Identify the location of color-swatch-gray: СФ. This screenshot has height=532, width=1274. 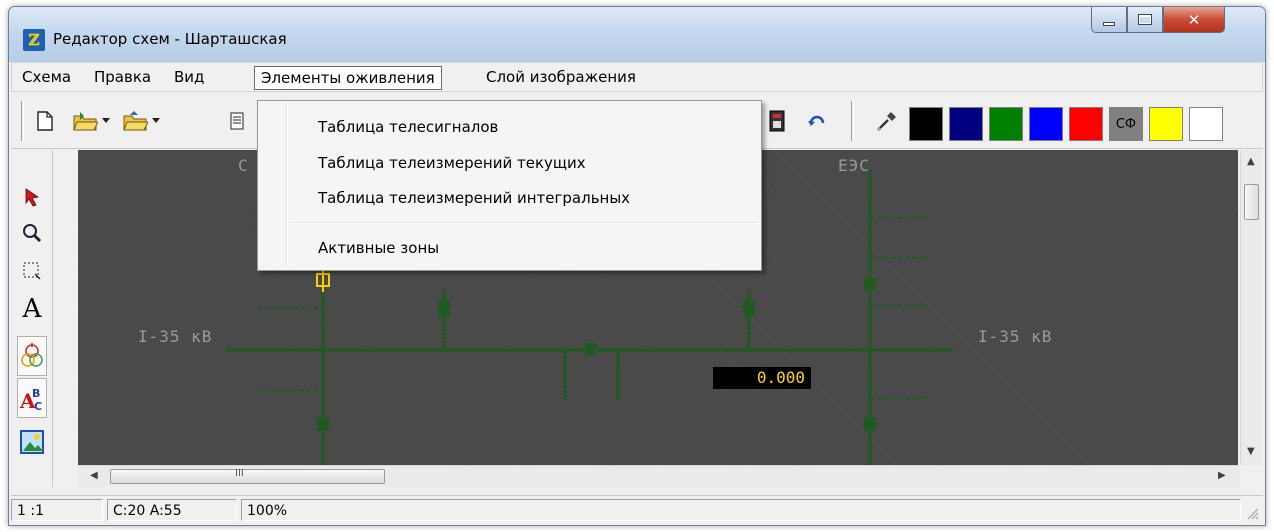
(1126, 124).